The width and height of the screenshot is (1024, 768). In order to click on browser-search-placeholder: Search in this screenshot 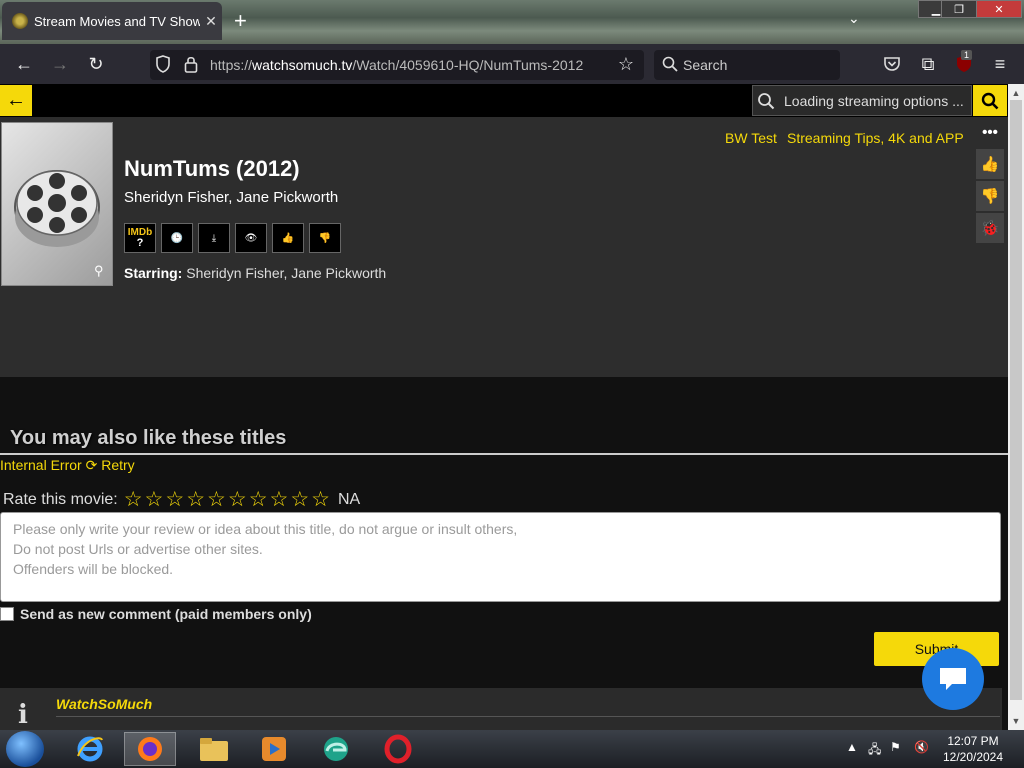, I will do `click(705, 65)`.